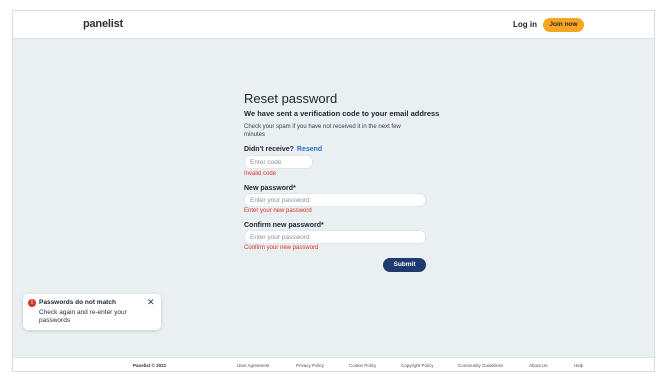 This screenshot has height=378, width=658. What do you see at coordinates (335, 200) in the screenshot?
I see `new-password-input: Enter your password` at bounding box center [335, 200].